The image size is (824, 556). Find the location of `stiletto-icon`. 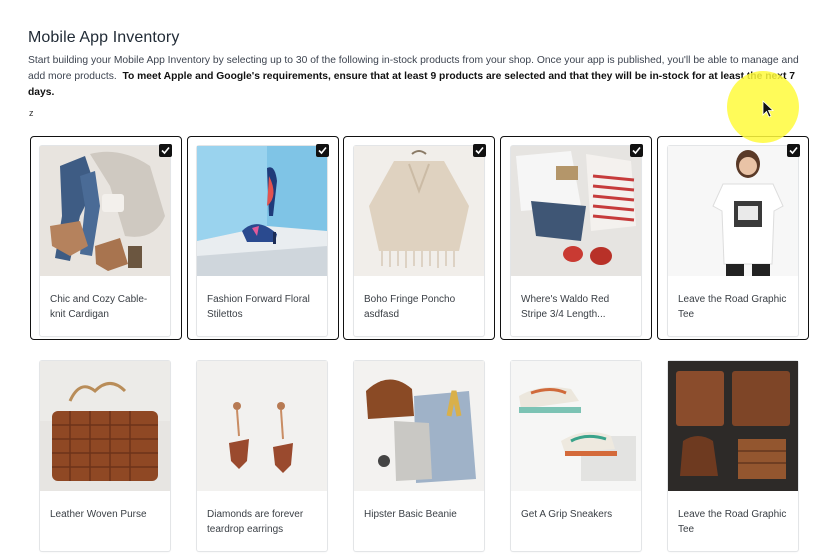

stiletto-icon is located at coordinates (262, 211).